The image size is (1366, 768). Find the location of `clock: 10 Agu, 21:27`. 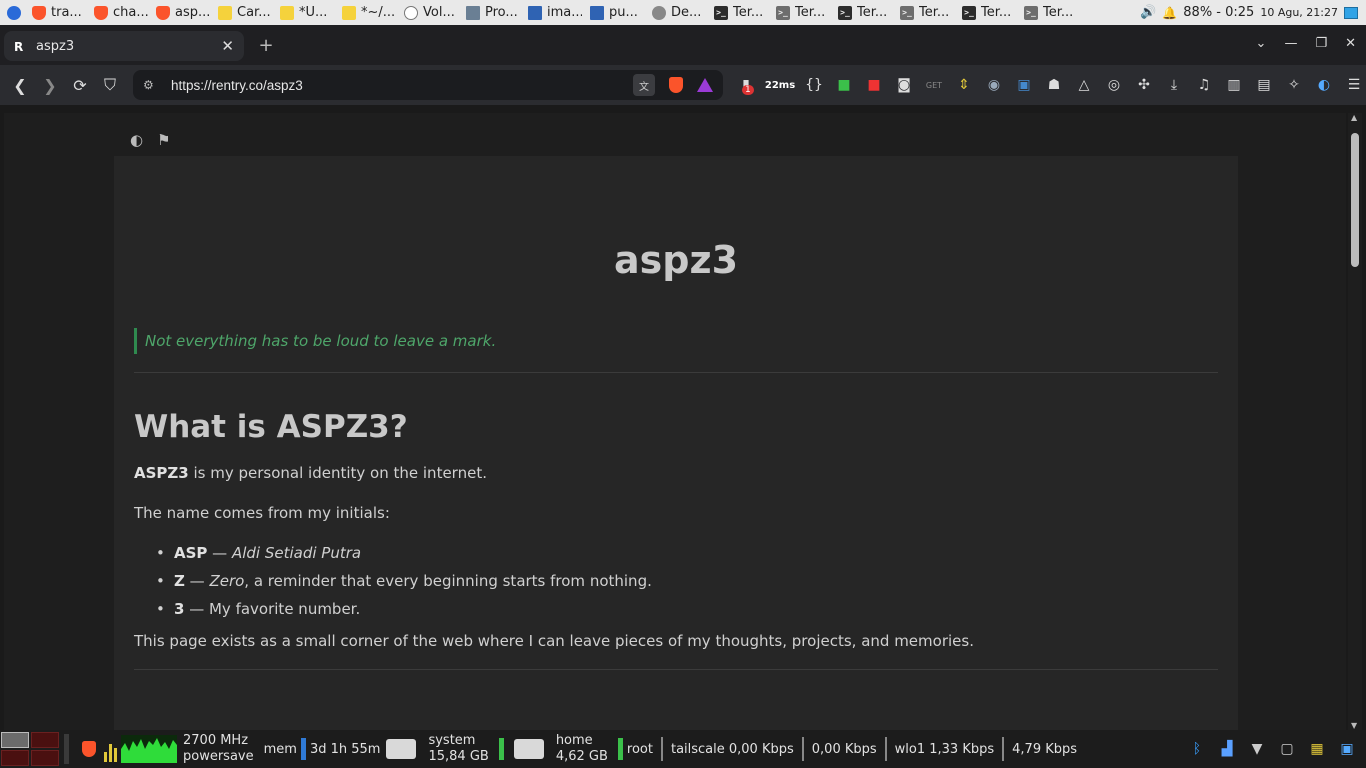

clock: 10 Agu, 21:27 is located at coordinates (1299, 12).